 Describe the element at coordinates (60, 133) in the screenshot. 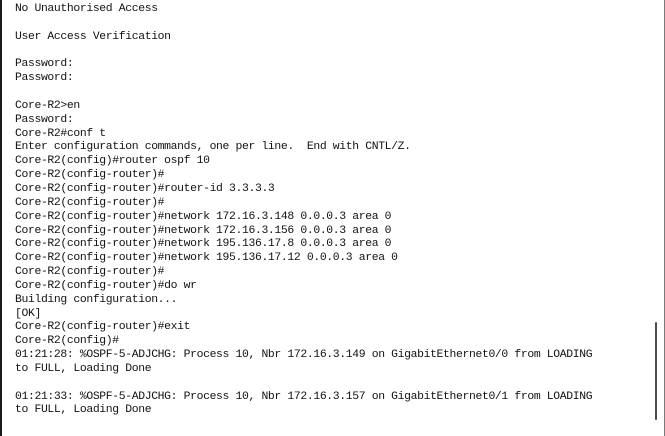

I see `terminal-line: Core-R2#conf t` at that location.